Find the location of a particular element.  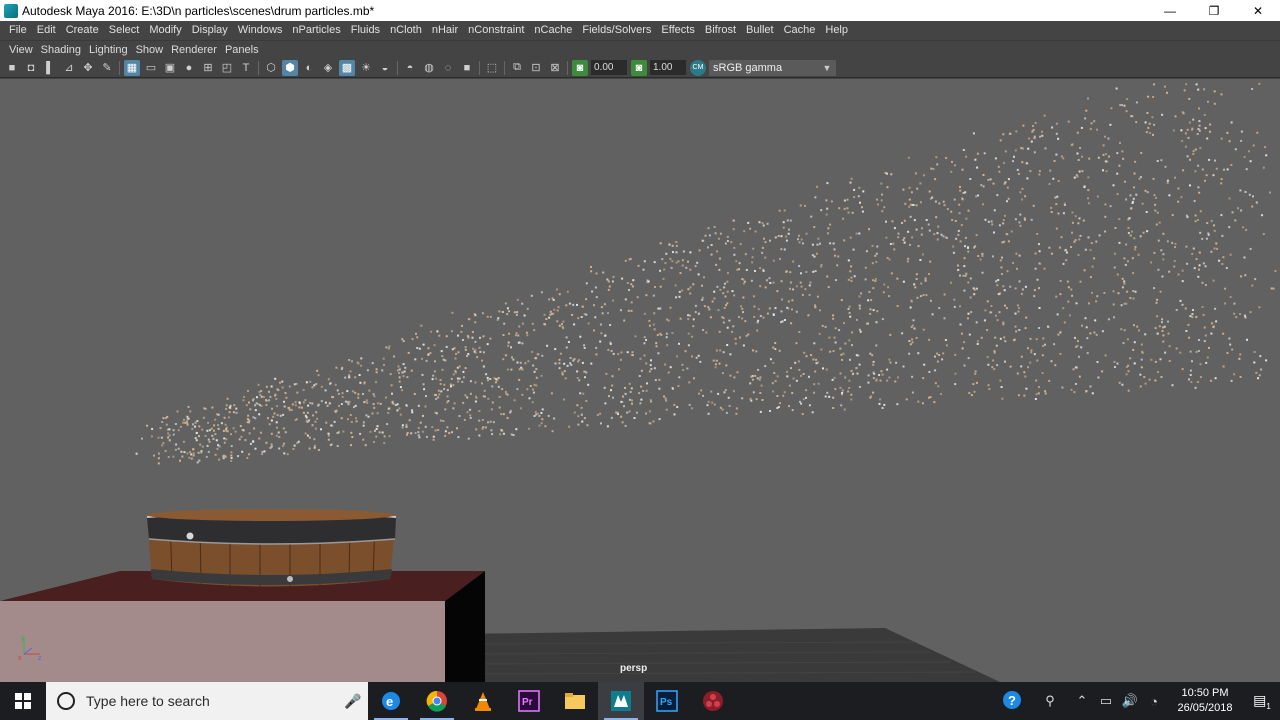

panel-menu-renderer: Renderer is located at coordinates (194, 50).